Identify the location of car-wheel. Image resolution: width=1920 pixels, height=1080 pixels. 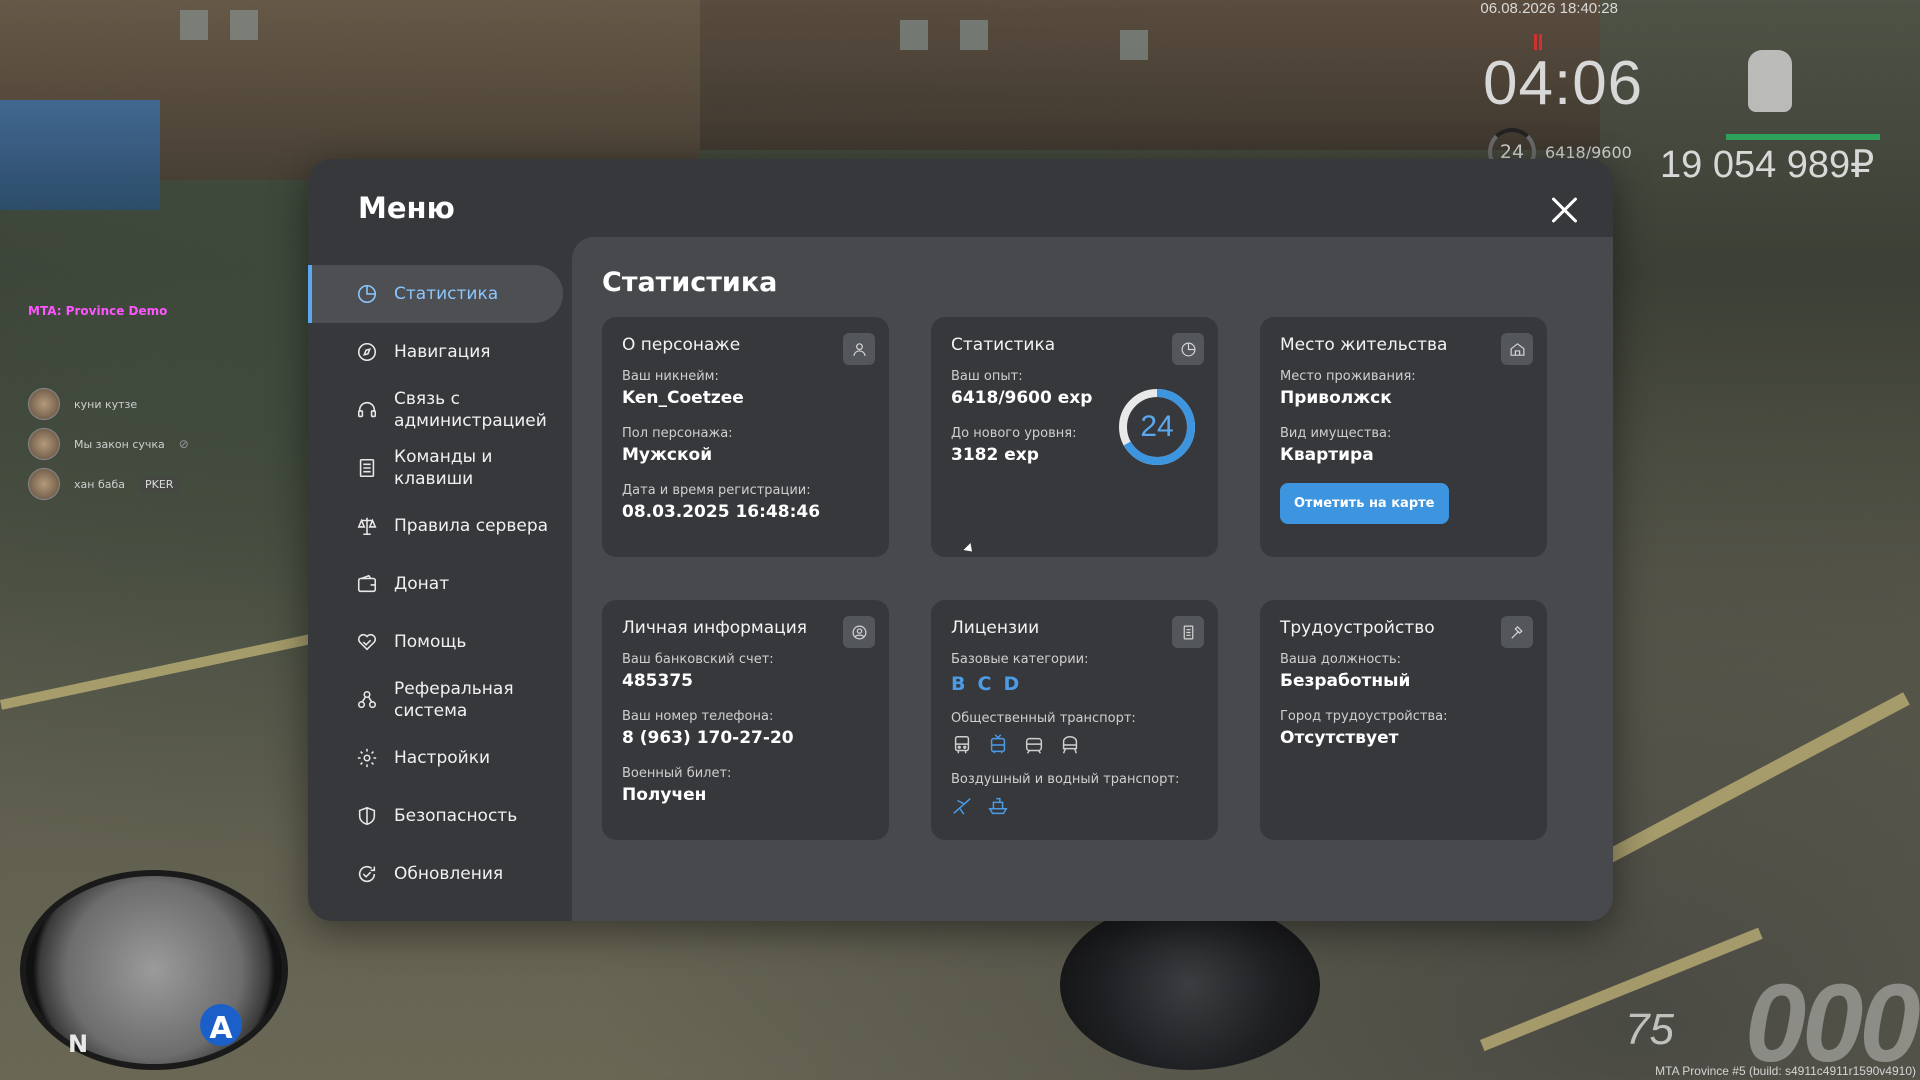
(1190, 985).